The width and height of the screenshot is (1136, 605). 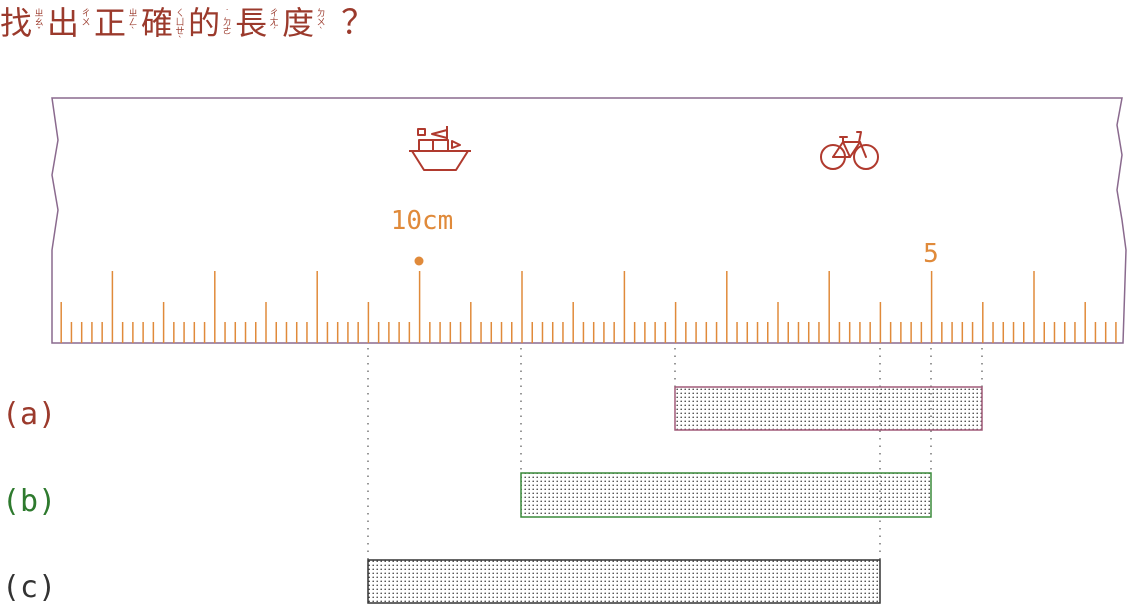 I want to click on ruler-label-5: 5, so click(x=931, y=254).